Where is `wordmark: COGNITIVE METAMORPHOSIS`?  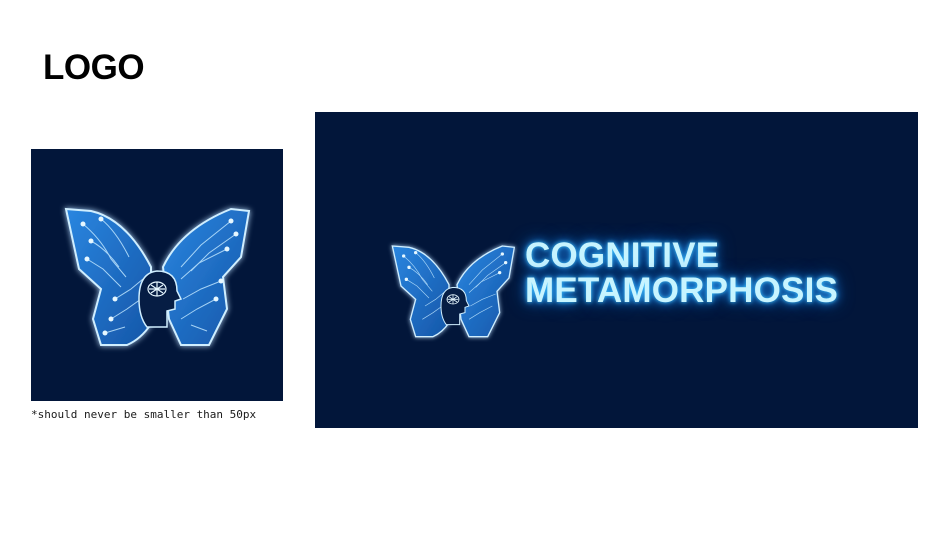
wordmark: COGNITIVE METAMORPHOSIS is located at coordinates (715, 273).